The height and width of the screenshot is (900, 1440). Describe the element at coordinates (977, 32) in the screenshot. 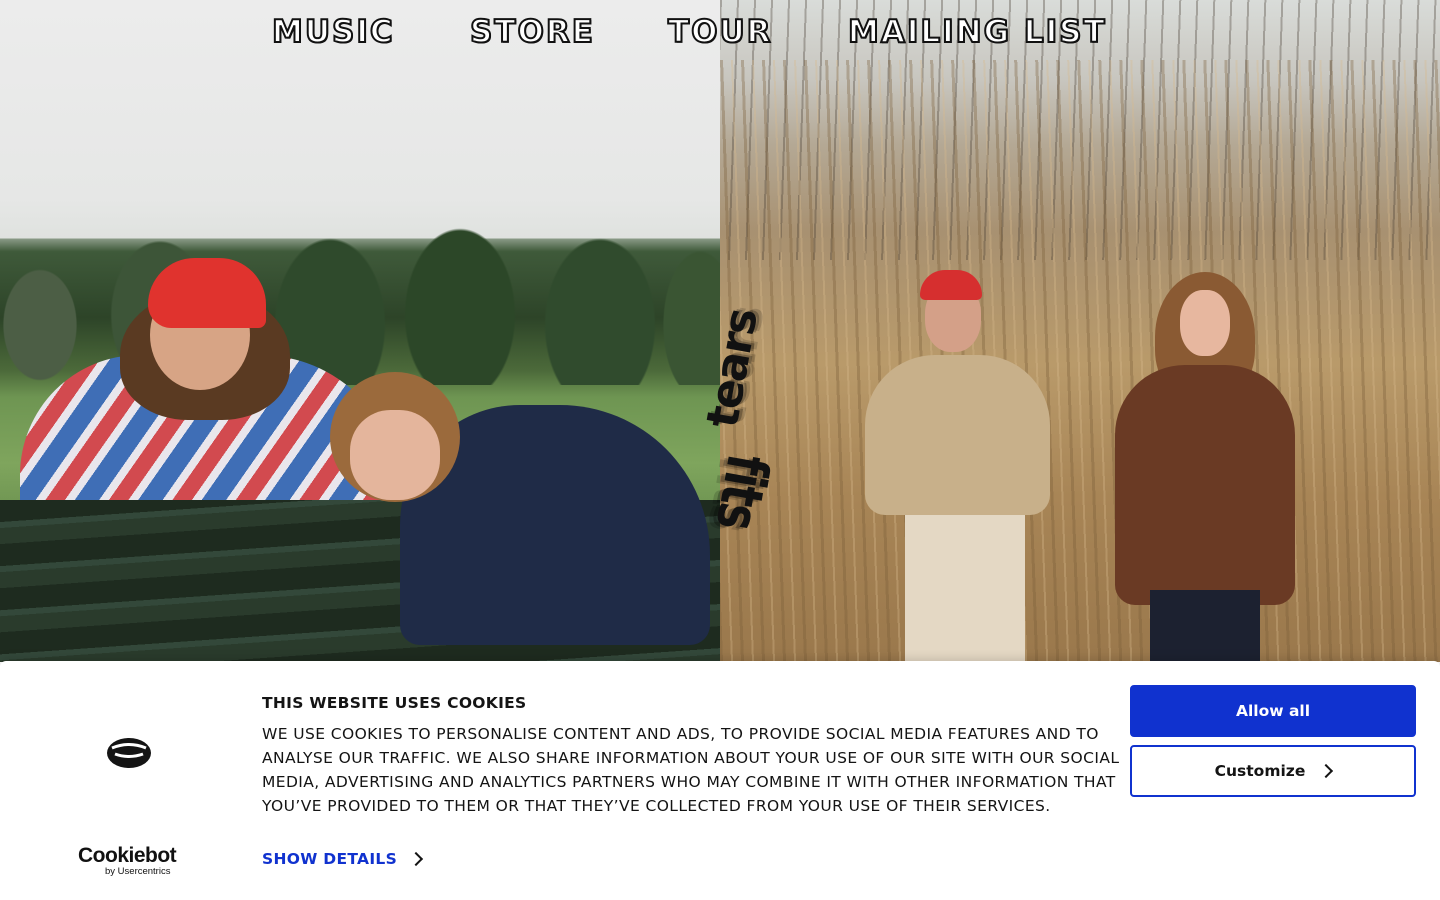

I see `nav-mailing-list-link: MAILING LIST` at that location.